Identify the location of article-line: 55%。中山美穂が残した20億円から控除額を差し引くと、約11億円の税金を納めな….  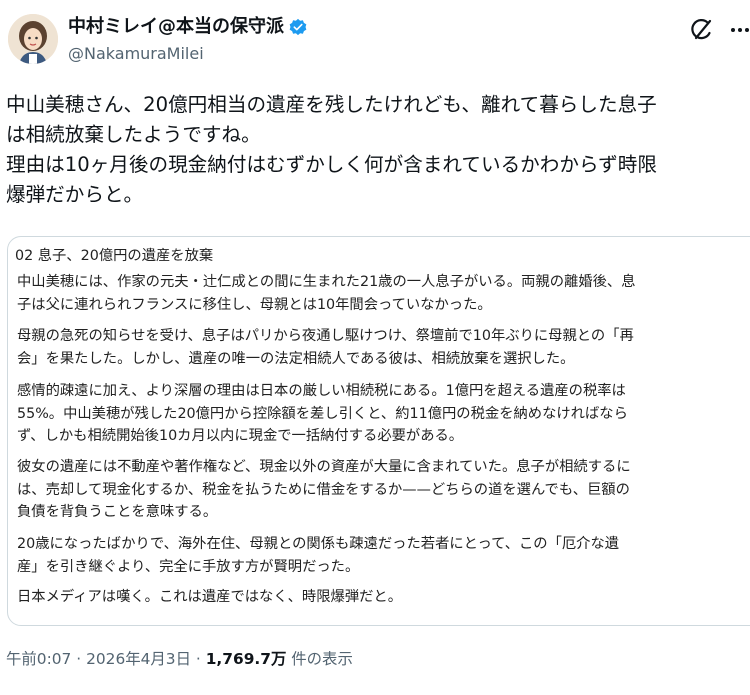
(322, 413).